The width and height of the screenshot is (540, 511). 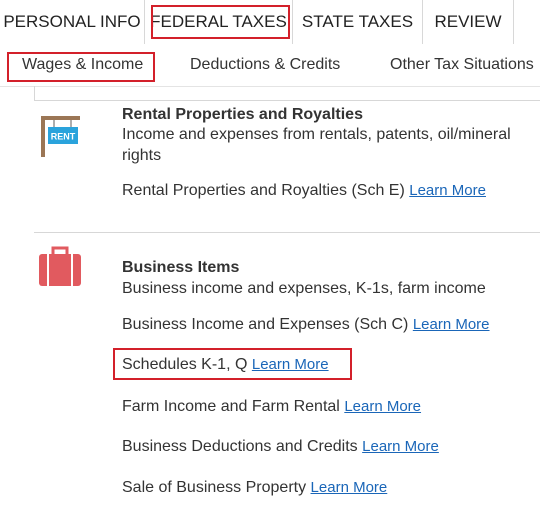 I want to click on business-item-label: Schedules K-1, Q, so click(x=185, y=364).